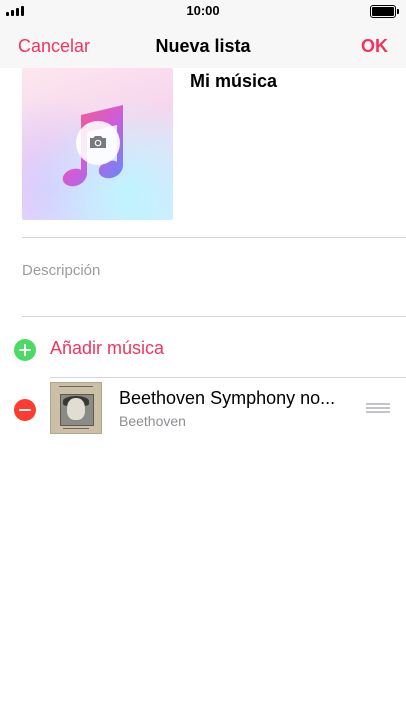 This screenshot has height=722, width=406. Describe the element at coordinates (25, 350) in the screenshot. I see `plus-circle-icon` at that location.